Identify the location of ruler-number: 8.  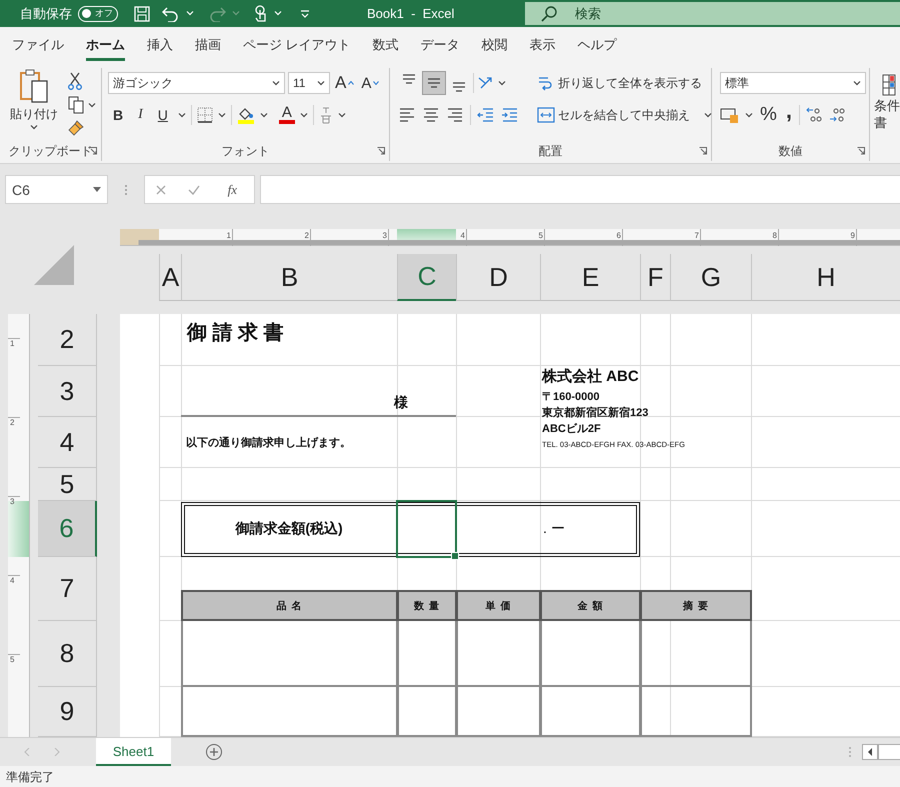
(740, 237).